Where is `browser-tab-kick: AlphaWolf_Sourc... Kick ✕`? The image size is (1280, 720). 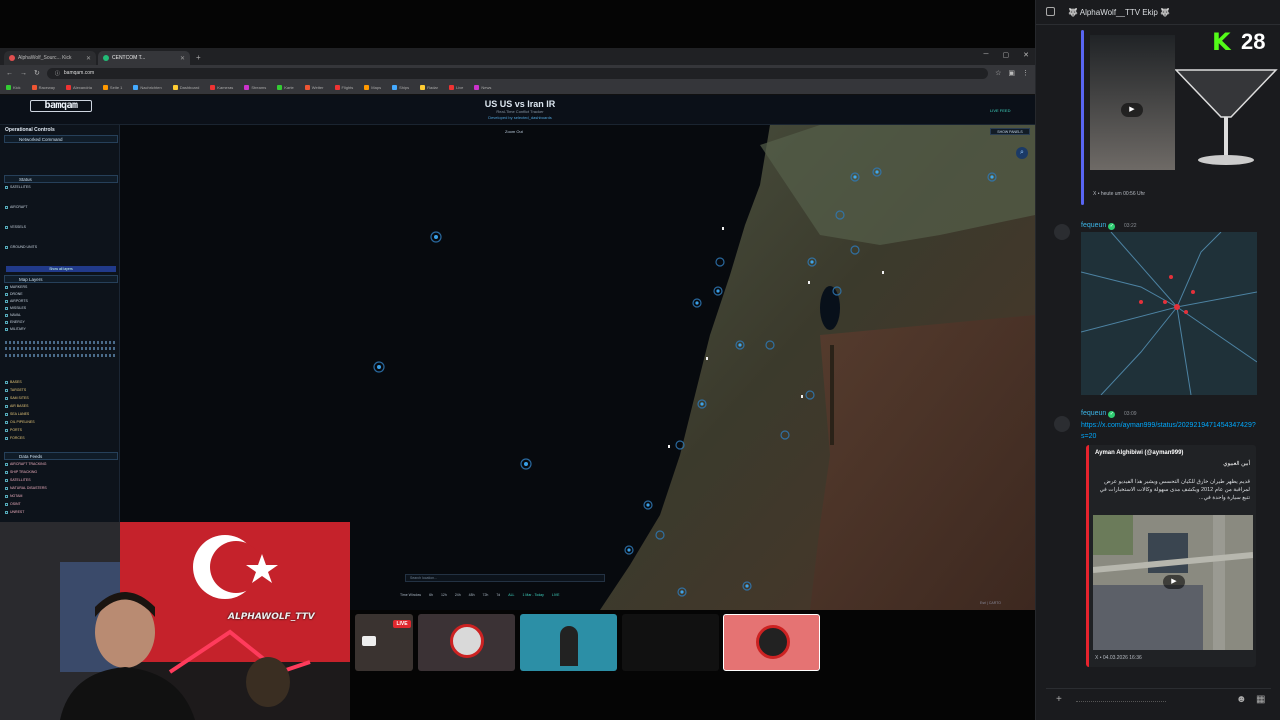 browser-tab-kick: AlphaWolf_Sourc... Kick ✕ is located at coordinates (50, 58).